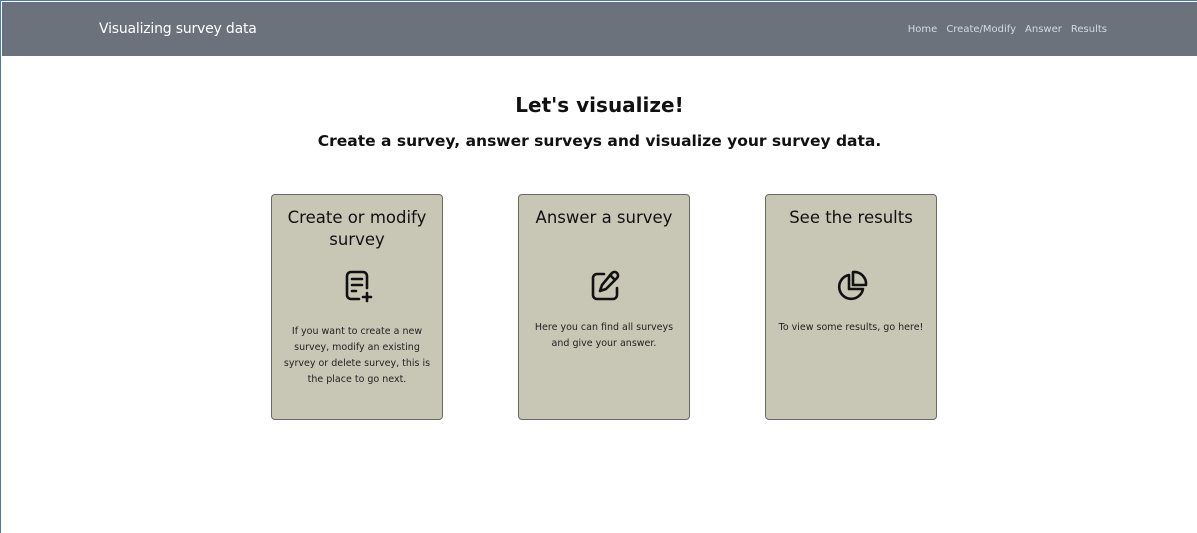  What do you see at coordinates (357, 228) in the screenshot?
I see `card-title: Create or modify survey` at bounding box center [357, 228].